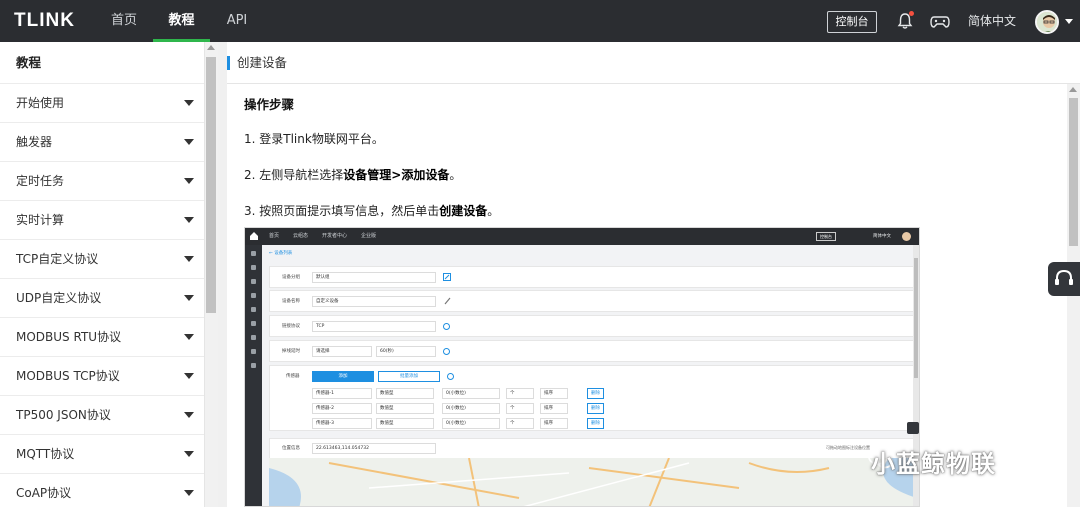  I want to click on screenshot-row-name: 设备名称 自定义设备, so click(593, 301).